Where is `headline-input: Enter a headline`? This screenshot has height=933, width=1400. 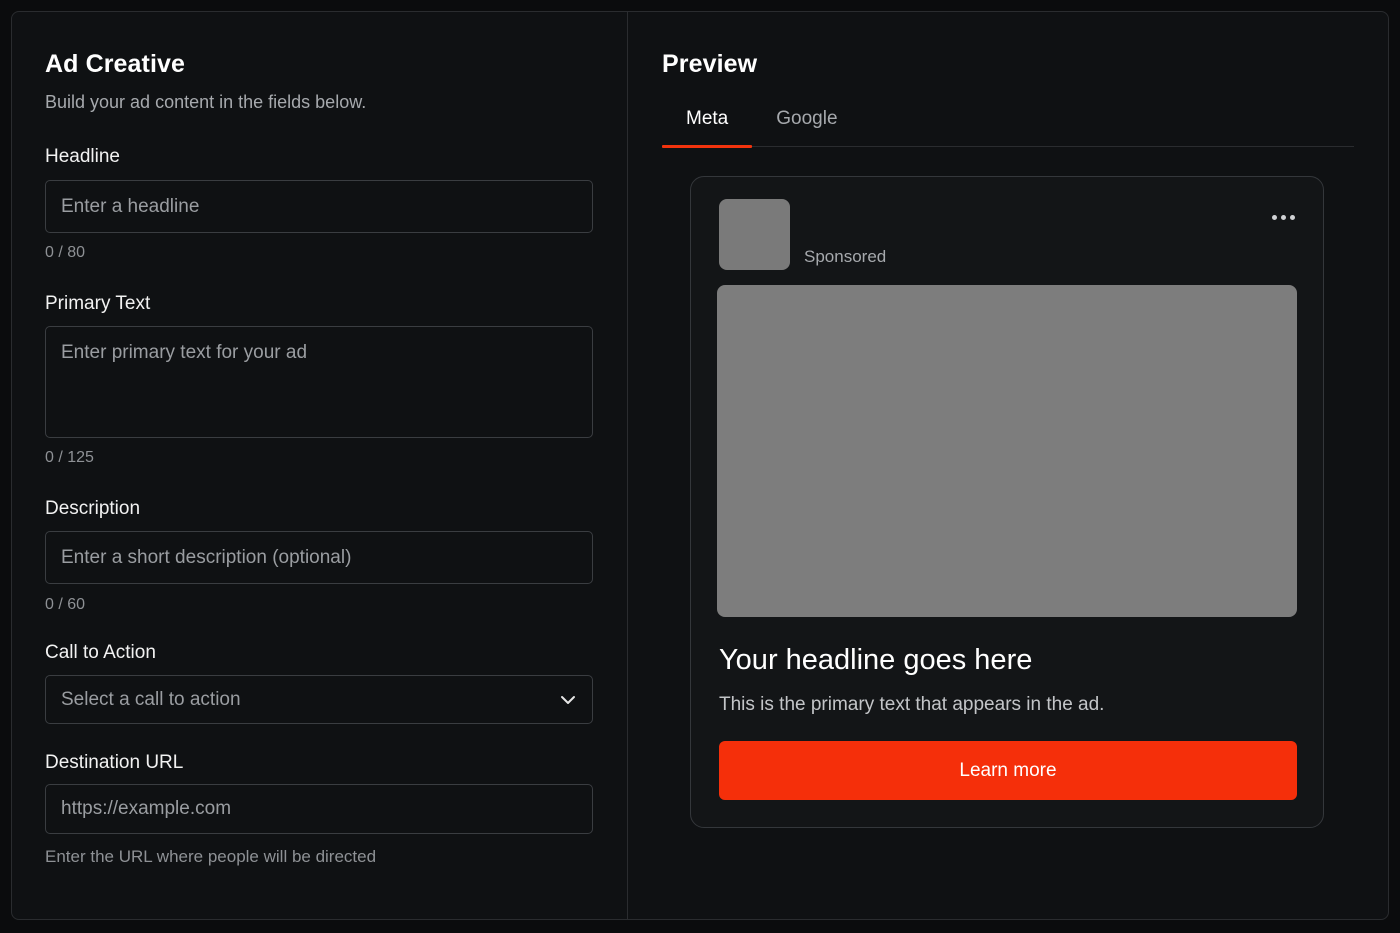
headline-input: Enter a headline is located at coordinates (319, 206).